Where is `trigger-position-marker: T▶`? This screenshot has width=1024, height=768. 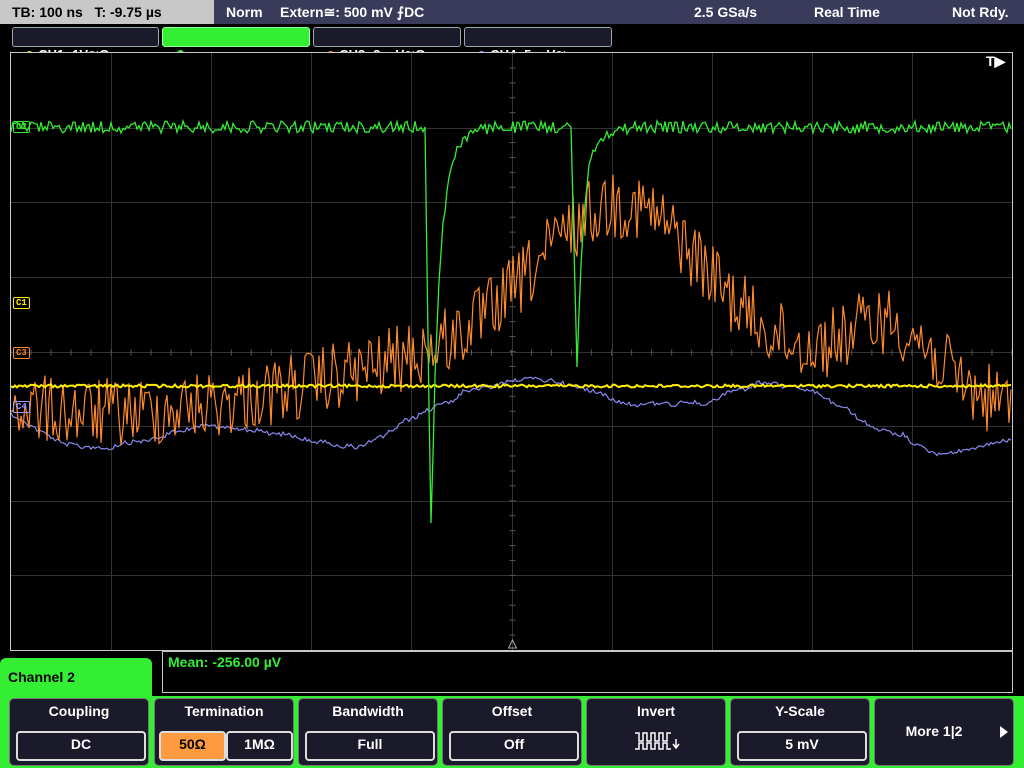
trigger-position-marker: T▶ is located at coordinates (996, 61).